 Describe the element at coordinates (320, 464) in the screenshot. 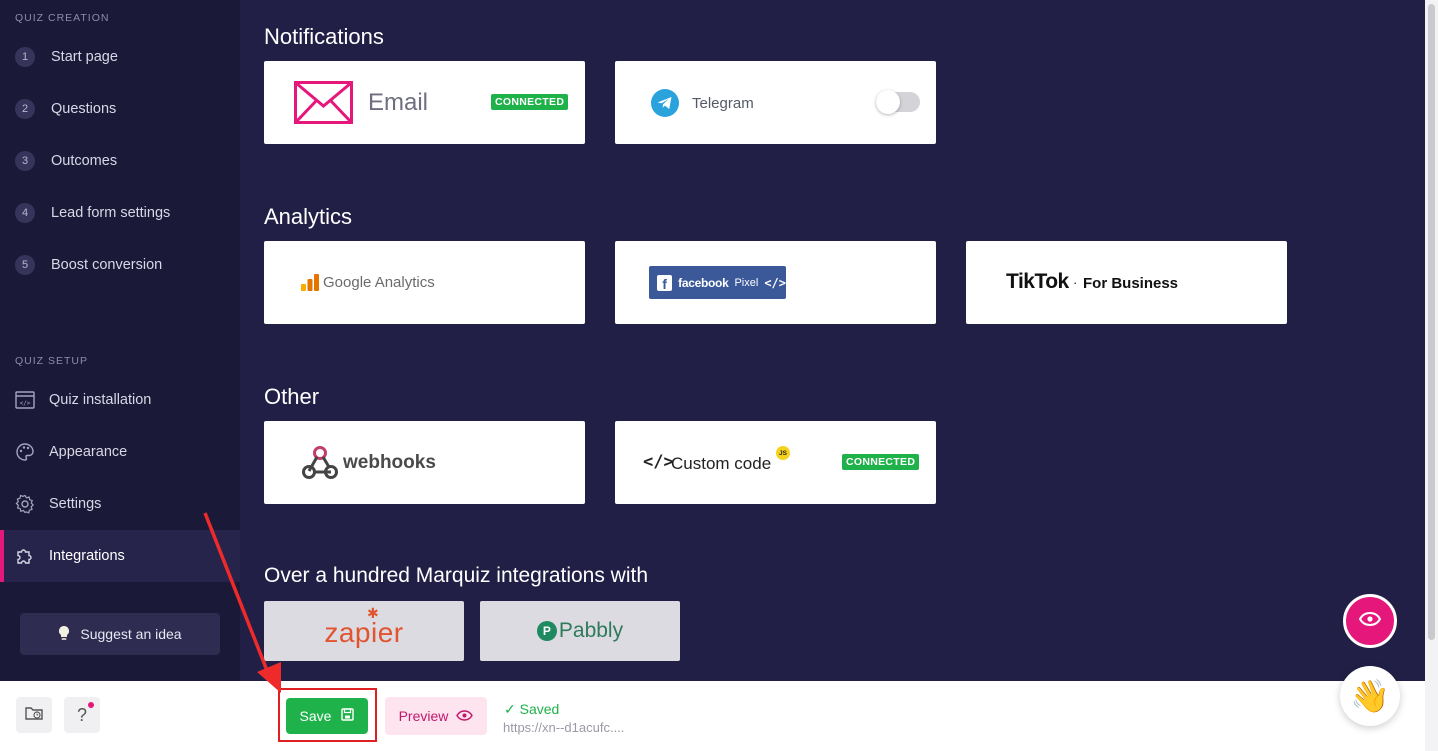

I see `webhooks-icon` at that location.